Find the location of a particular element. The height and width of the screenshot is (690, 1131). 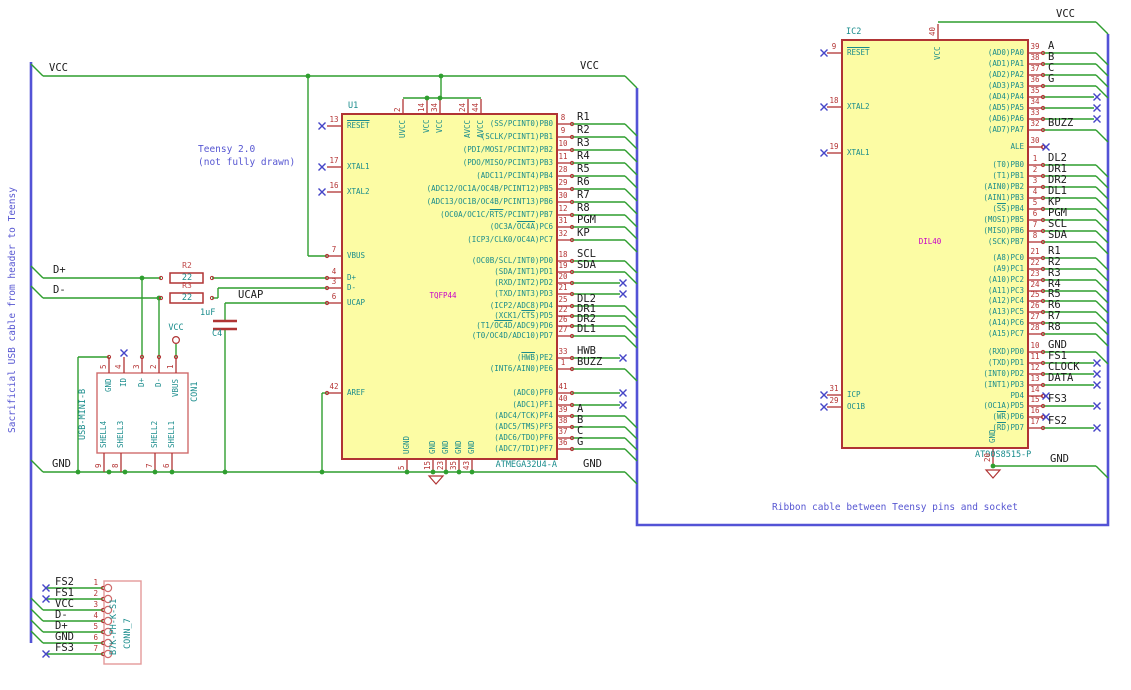

pin-number: 10 is located at coordinates (1035, 345).